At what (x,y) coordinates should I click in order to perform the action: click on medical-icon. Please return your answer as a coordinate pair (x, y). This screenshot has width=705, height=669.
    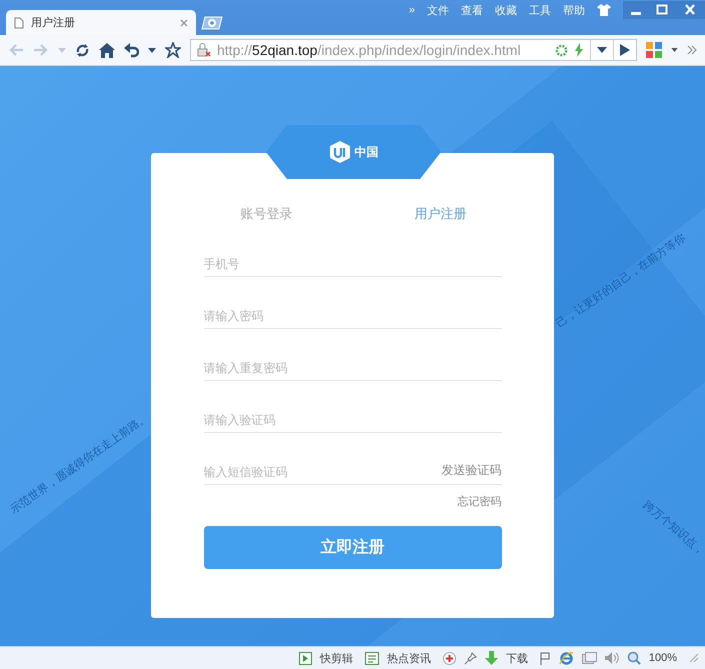
    Looking at the image, I should click on (449, 658).